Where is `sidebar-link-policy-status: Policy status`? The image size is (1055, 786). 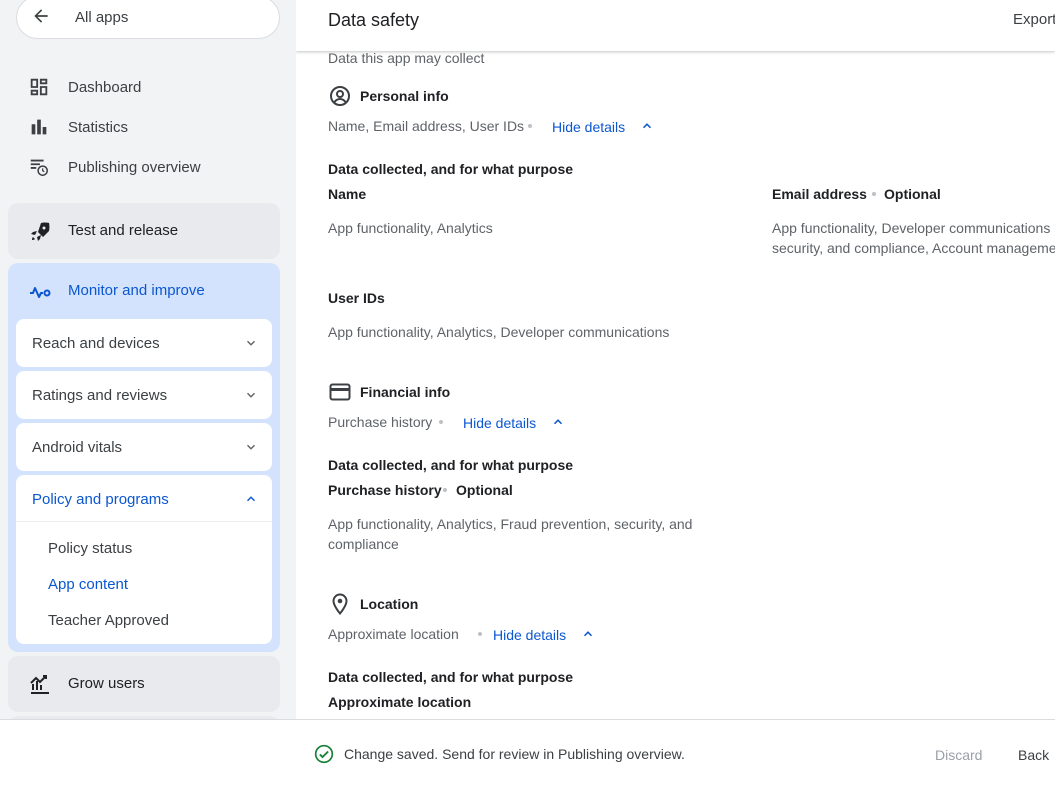
sidebar-link-policy-status: Policy status is located at coordinates (90, 548).